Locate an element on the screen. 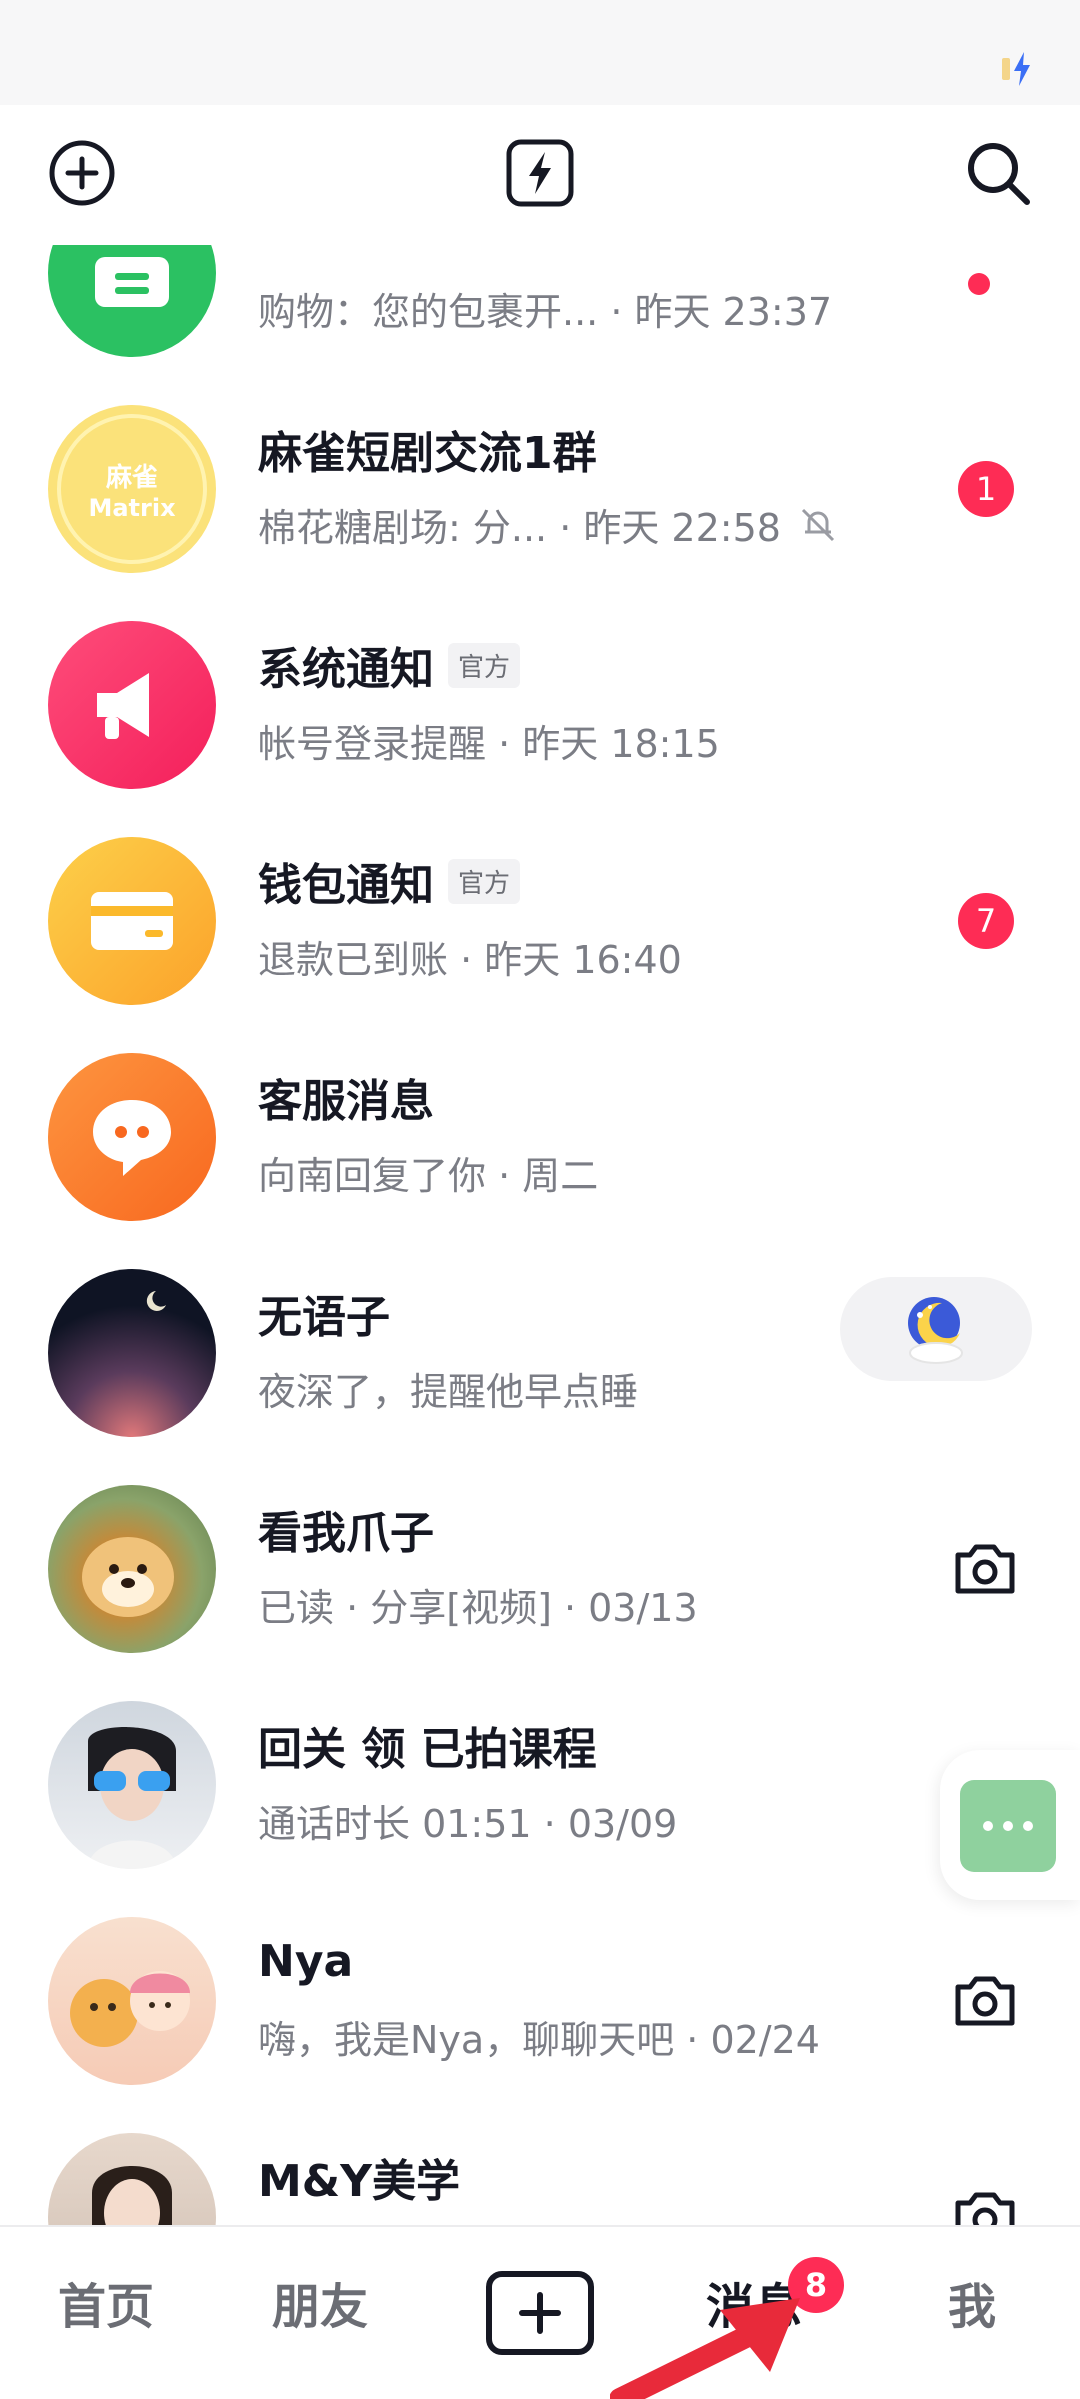 This screenshot has width=1080, height=2399. card-icon is located at coordinates (132, 921).